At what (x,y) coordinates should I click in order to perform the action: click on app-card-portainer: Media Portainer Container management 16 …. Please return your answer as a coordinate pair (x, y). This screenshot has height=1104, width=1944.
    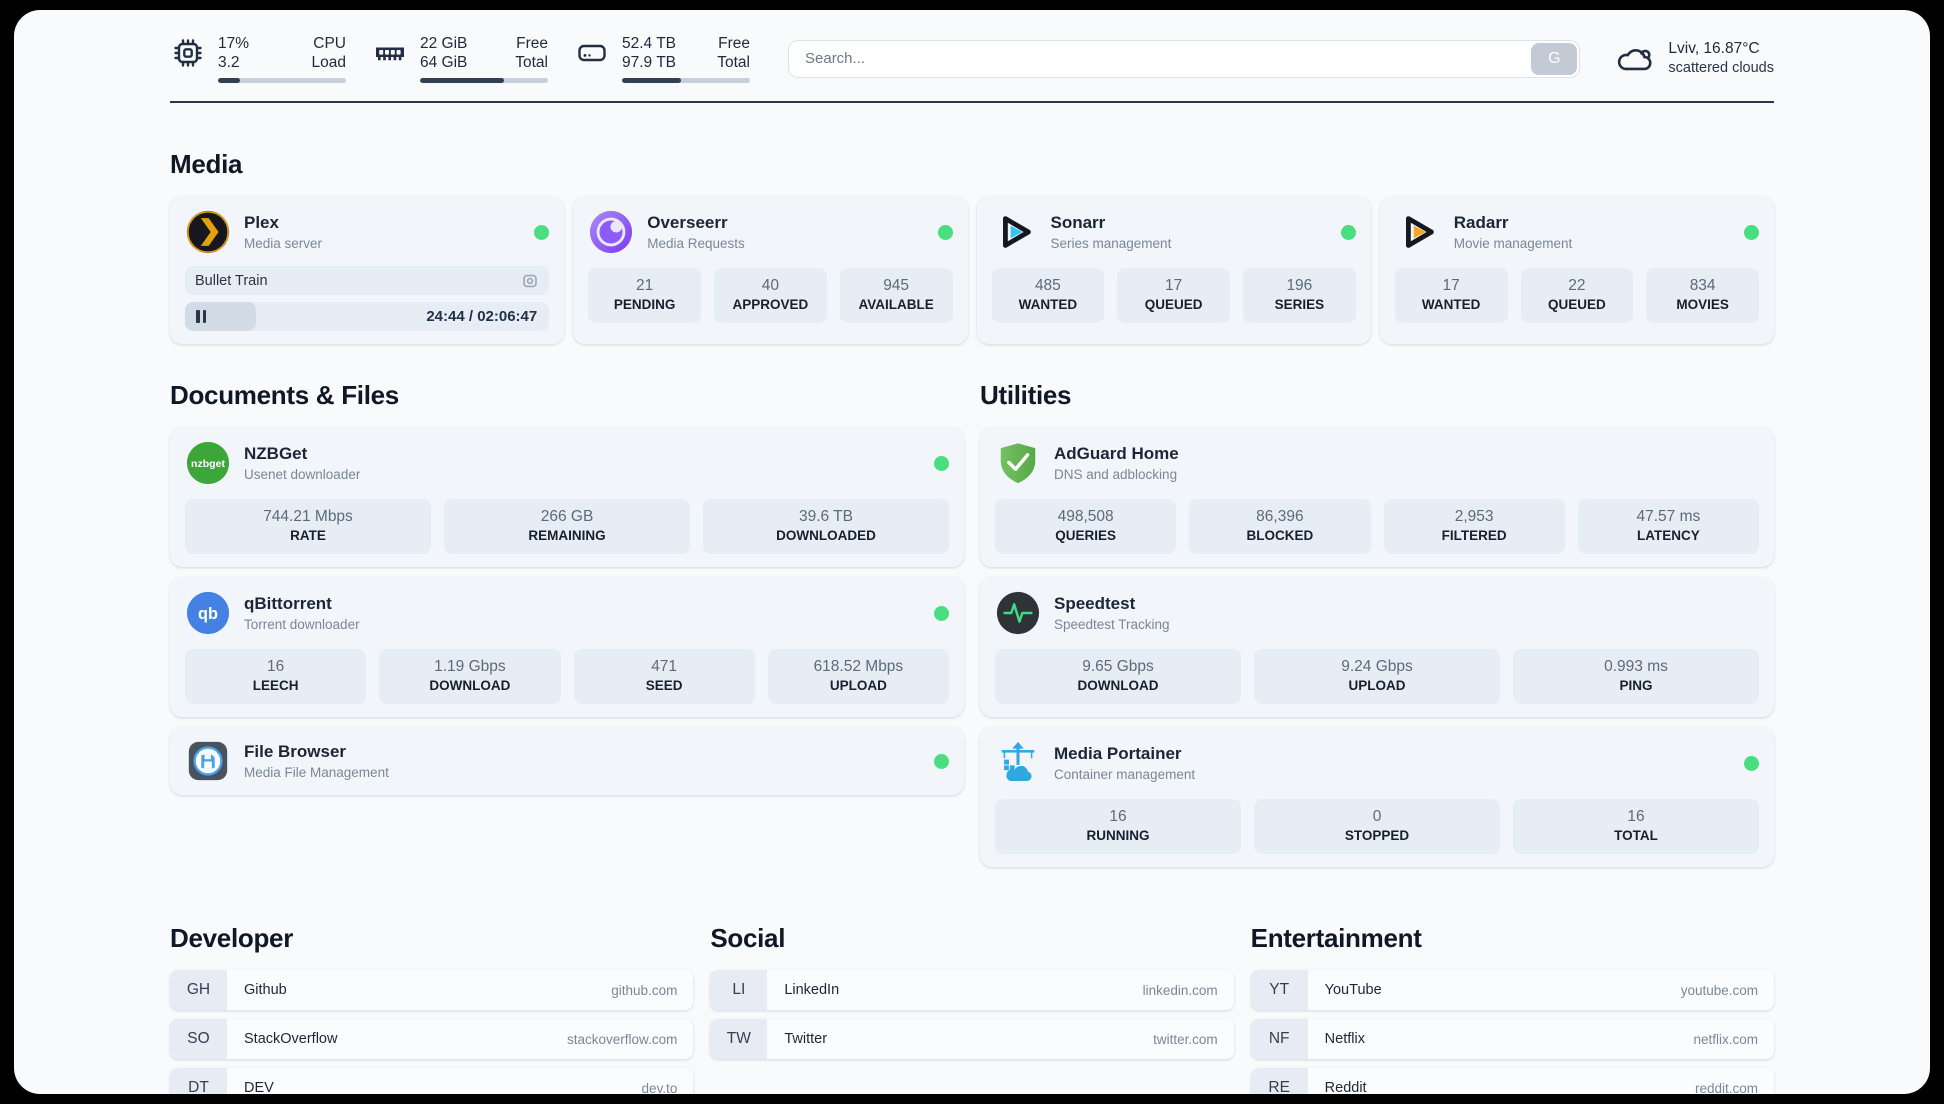
    Looking at the image, I should click on (1377, 797).